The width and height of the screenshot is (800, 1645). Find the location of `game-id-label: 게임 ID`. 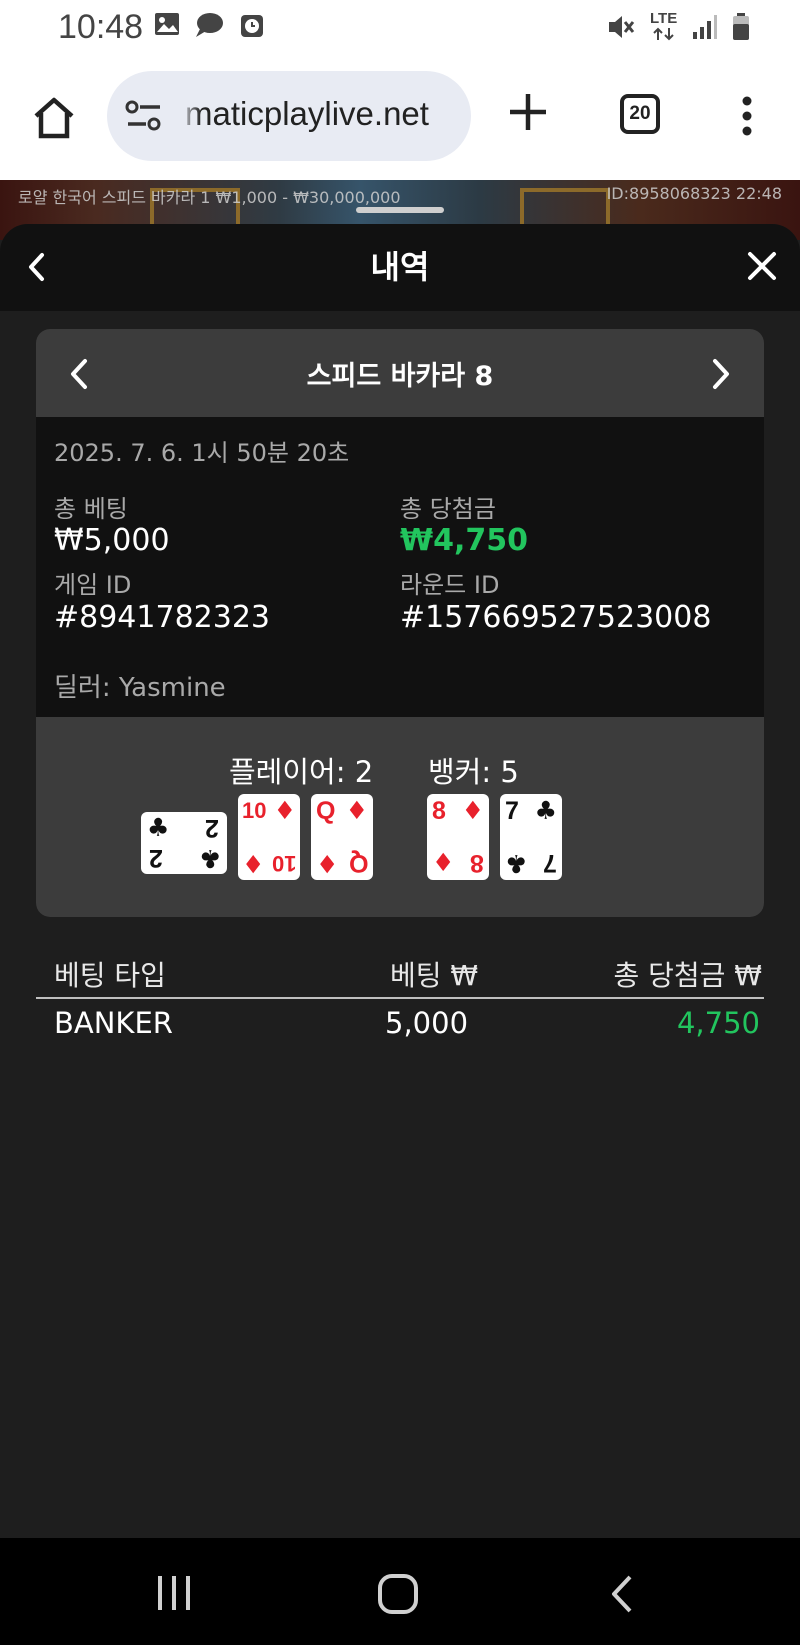

game-id-label: 게임 ID is located at coordinates (93, 585).